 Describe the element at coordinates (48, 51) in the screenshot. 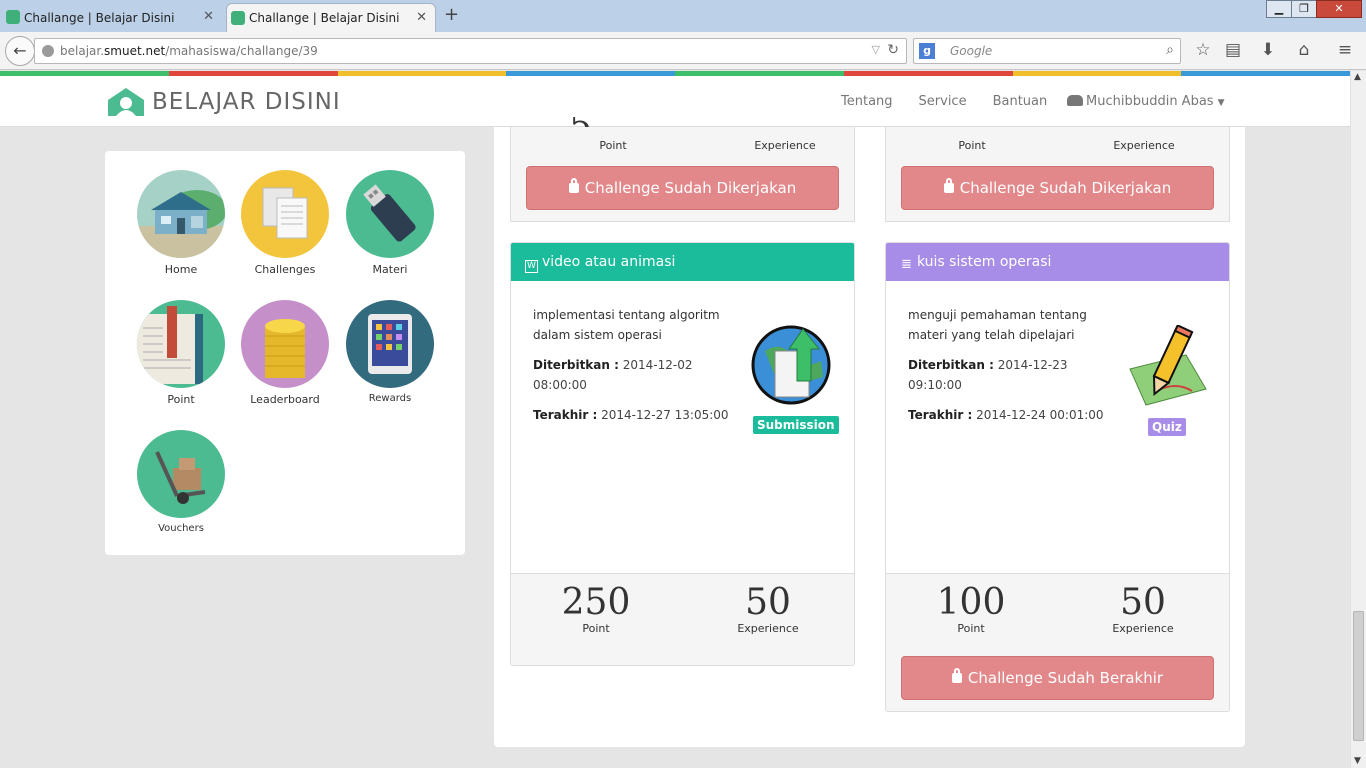

I see `globe-icon` at that location.